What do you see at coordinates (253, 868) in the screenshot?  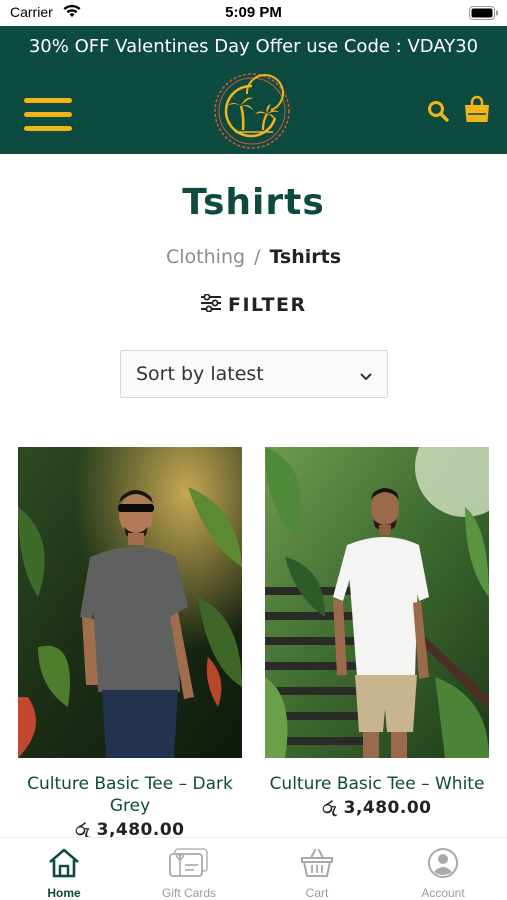 I see `bottom-tab-bar: Home Gift Cards Cart Account` at bounding box center [253, 868].